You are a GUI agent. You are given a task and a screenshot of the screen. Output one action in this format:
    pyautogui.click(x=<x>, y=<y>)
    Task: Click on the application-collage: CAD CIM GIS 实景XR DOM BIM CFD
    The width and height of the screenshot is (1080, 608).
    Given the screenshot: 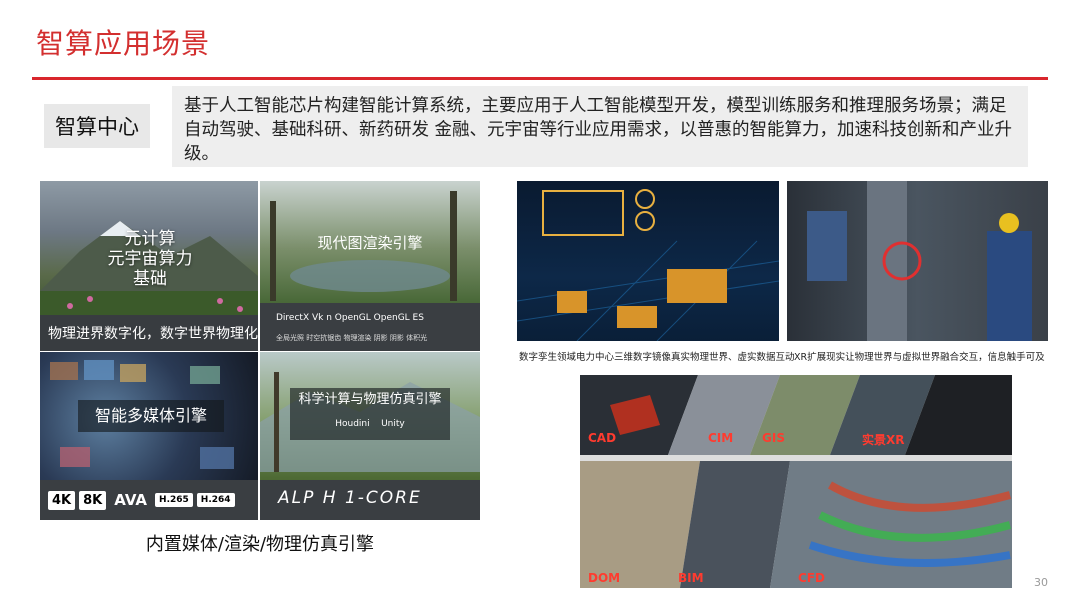 What is the action you would take?
    pyautogui.click(x=796, y=481)
    